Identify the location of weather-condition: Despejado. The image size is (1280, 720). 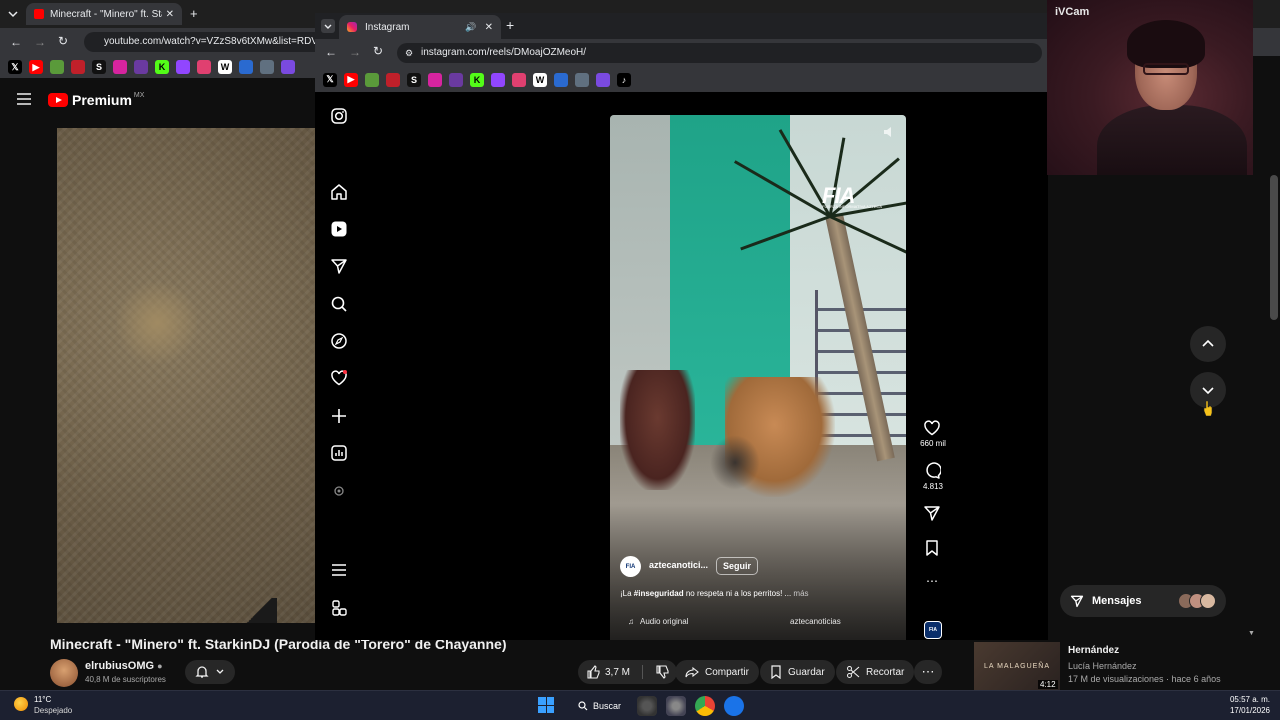
(53, 710).